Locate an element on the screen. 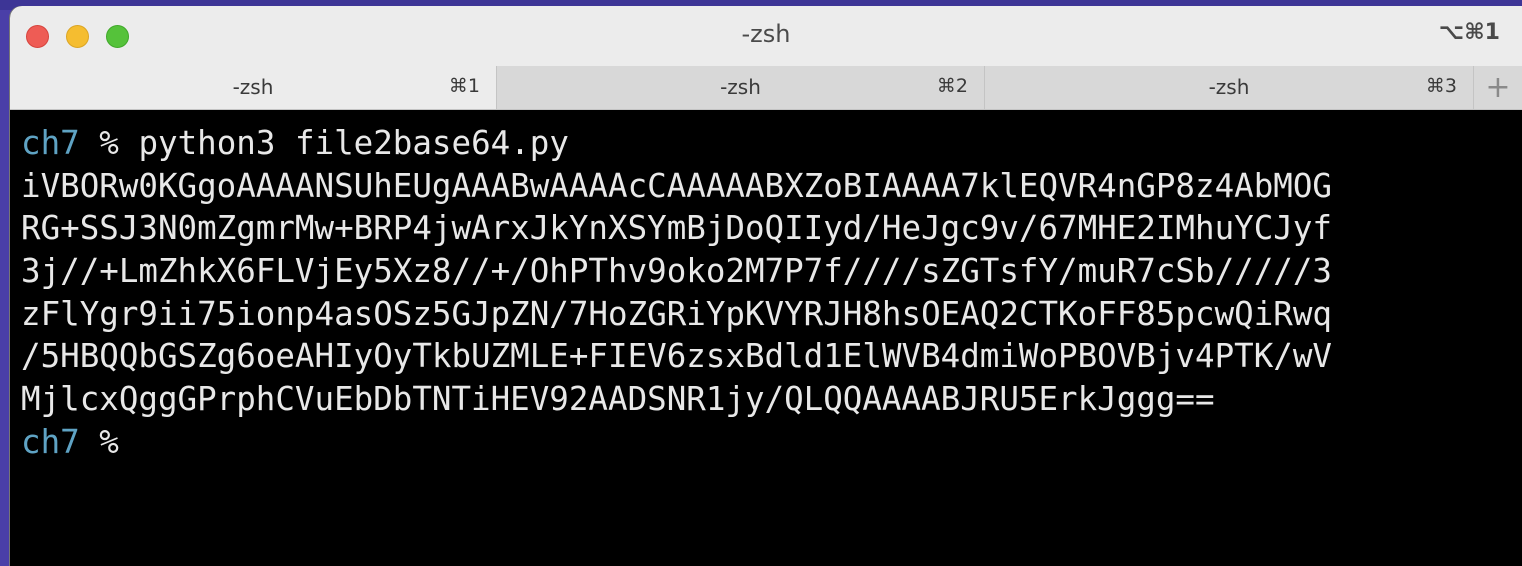  tab-shortcut: ⌘2 is located at coordinates (952, 86).